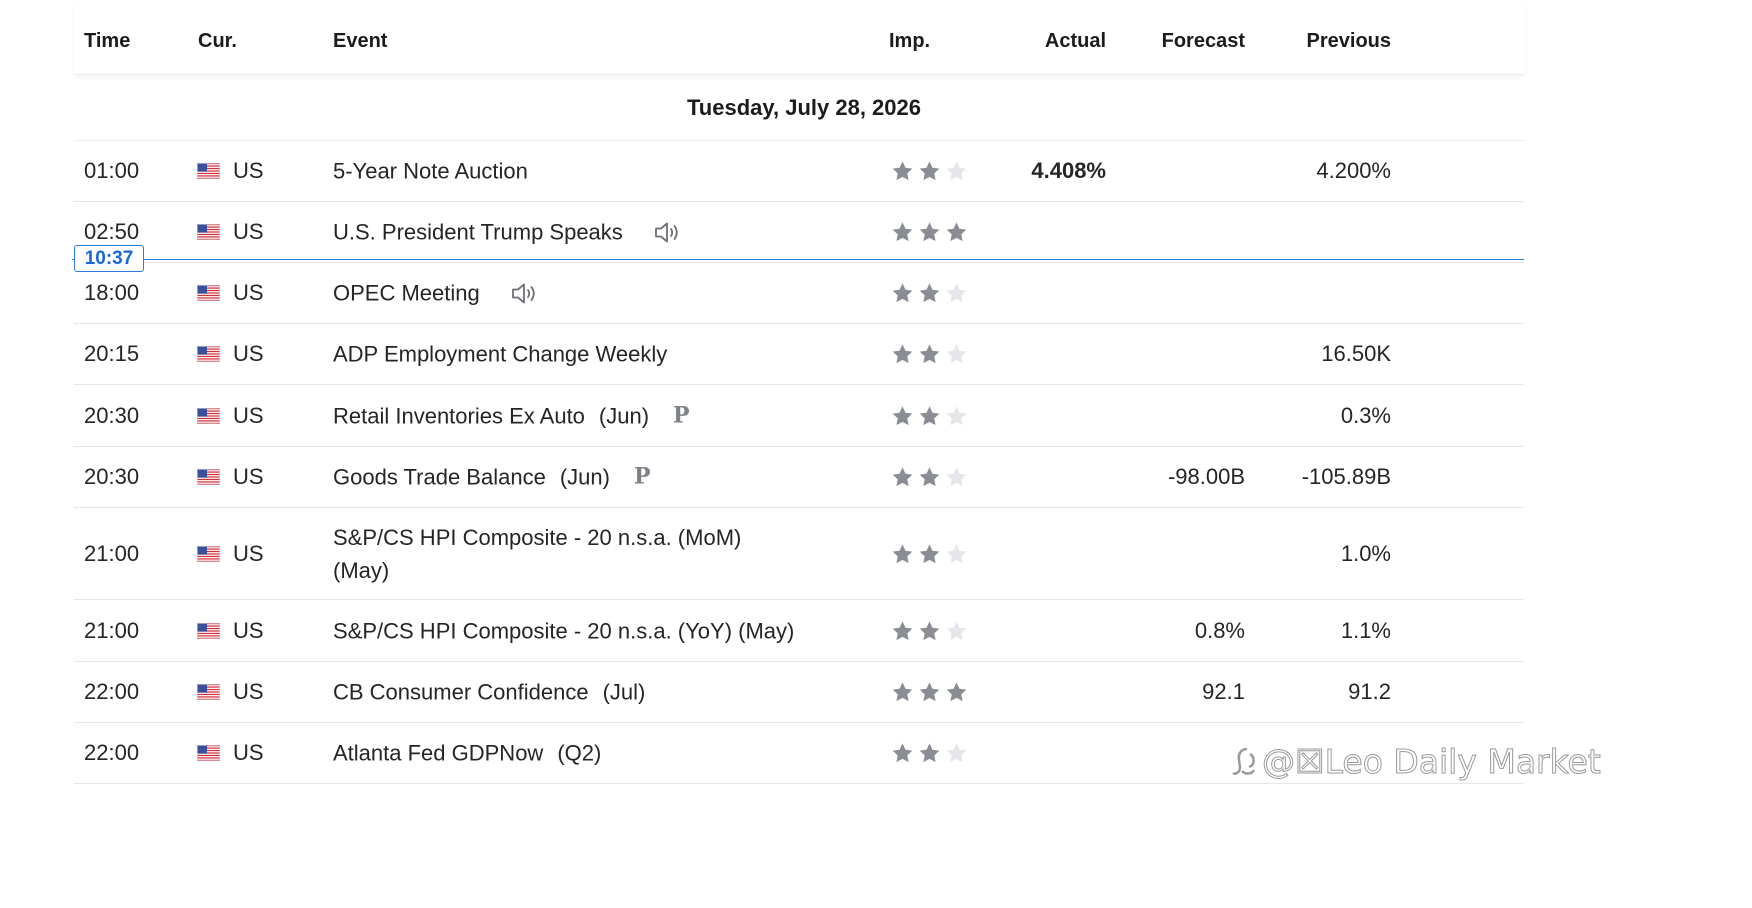 This screenshot has height=908, width=1752. Describe the element at coordinates (1346, 476) in the screenshot. I see `event-previous: -105.89B` at that location.